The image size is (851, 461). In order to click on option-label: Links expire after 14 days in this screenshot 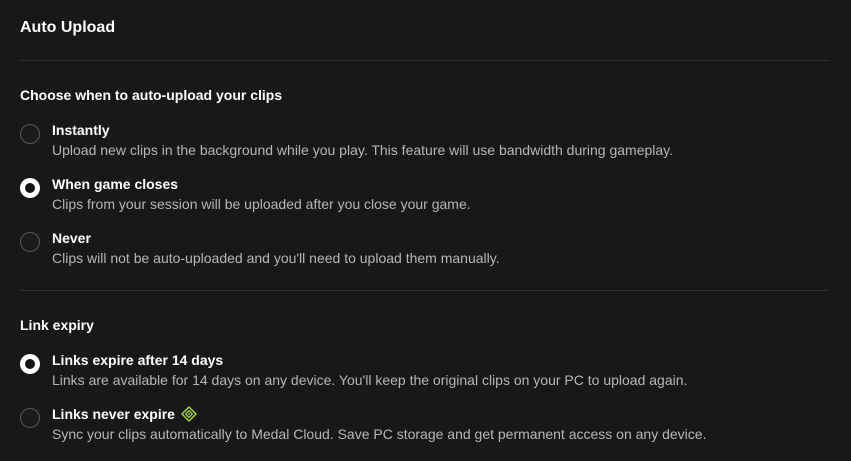, I will do `click(138, 360)`.